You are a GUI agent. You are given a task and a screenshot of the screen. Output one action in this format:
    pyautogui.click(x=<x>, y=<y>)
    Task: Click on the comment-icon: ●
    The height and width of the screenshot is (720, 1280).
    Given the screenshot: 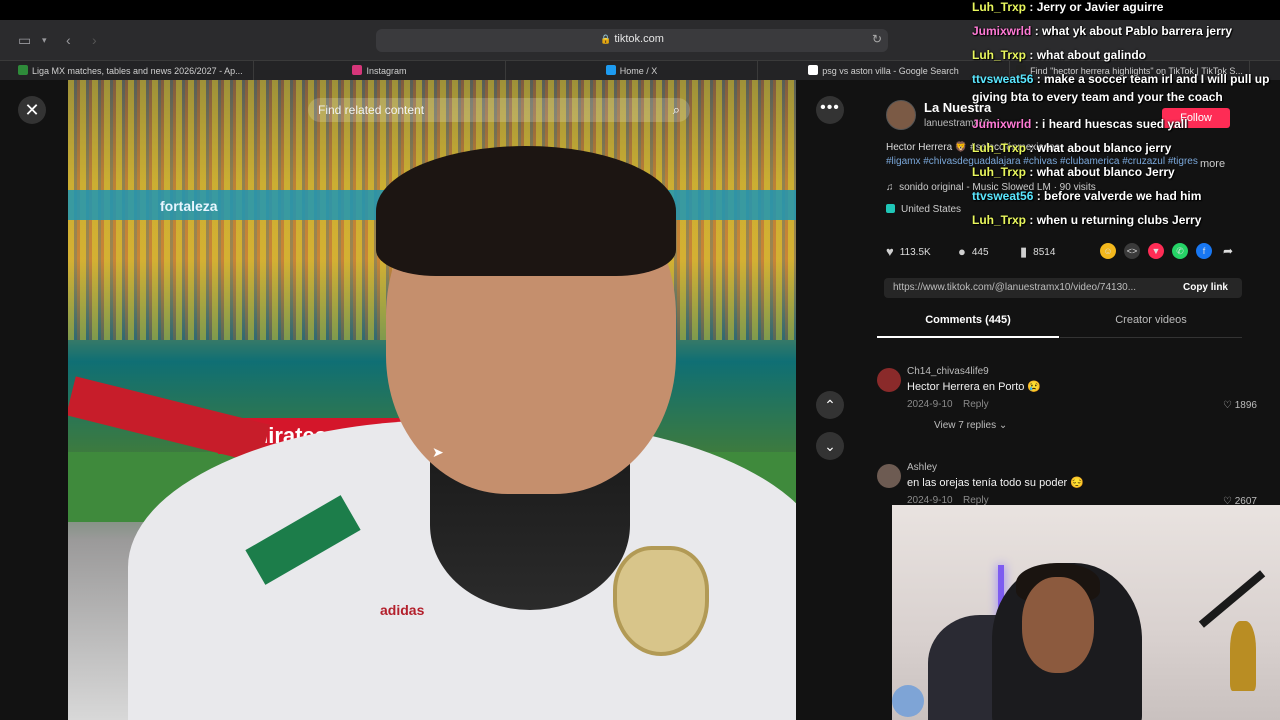 What is the action you would take?
    pyautogui.click(x=962, y=251)
    